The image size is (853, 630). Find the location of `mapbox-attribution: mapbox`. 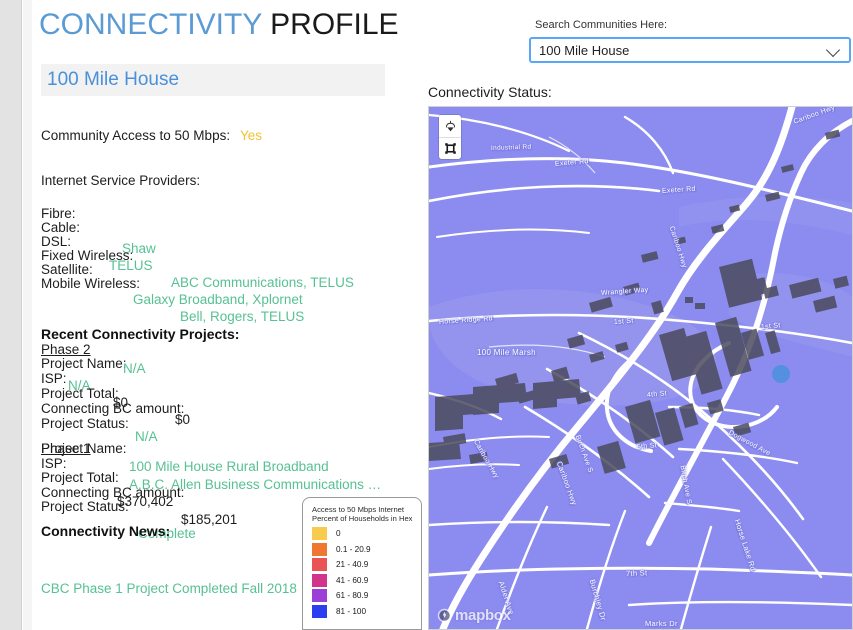

mapbox-attribution: mapbox is located at coordinates (474, 615).